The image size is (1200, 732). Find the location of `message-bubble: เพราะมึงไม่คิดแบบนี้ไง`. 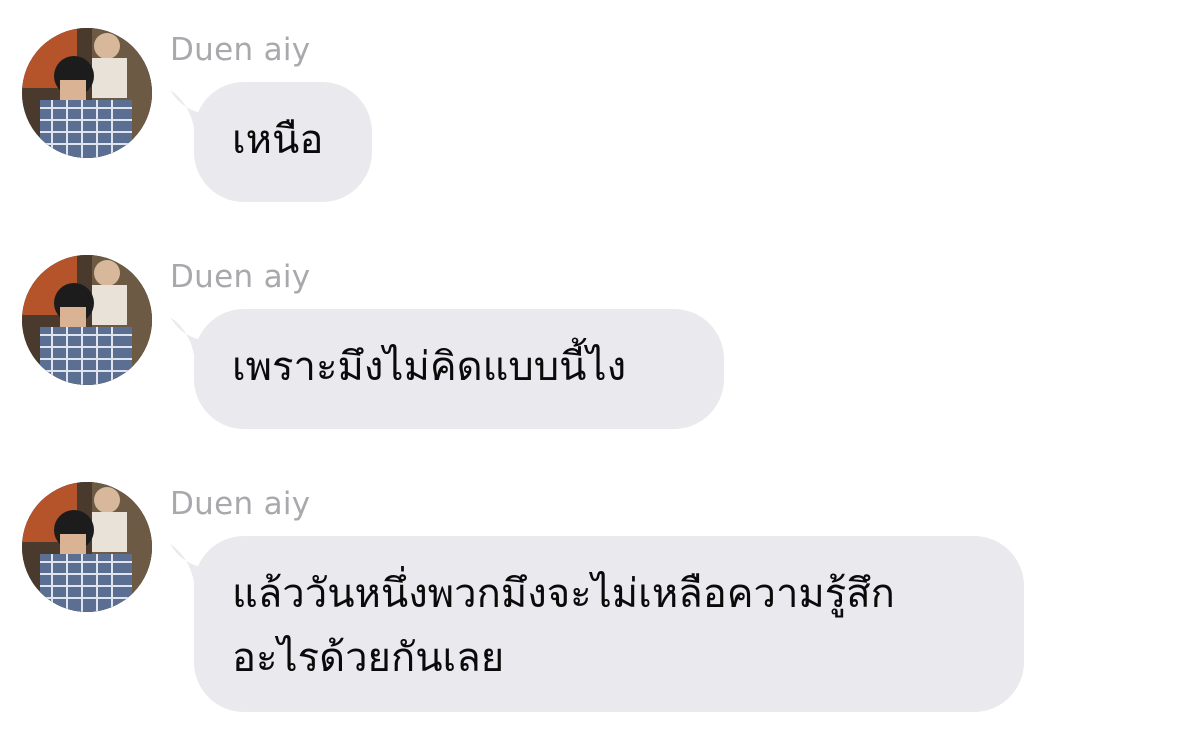

message-bubble: เพราะมึงไม่คิดแบบนี้ไง is located at coordinates (459, 369).